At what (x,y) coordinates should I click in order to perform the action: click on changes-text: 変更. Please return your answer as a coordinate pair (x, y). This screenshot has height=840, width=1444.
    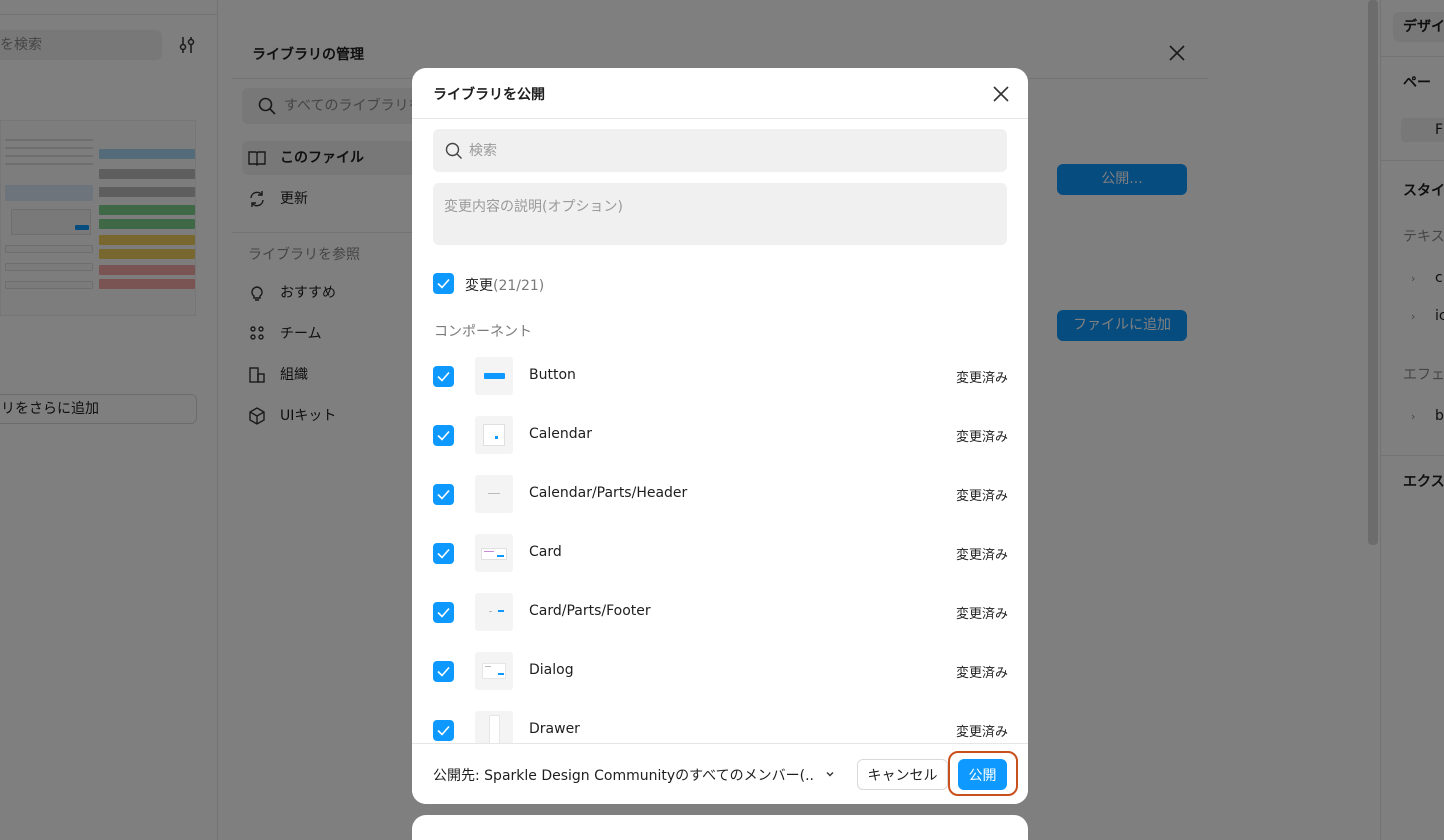
    Looking at the image, I should click on (479, 286).